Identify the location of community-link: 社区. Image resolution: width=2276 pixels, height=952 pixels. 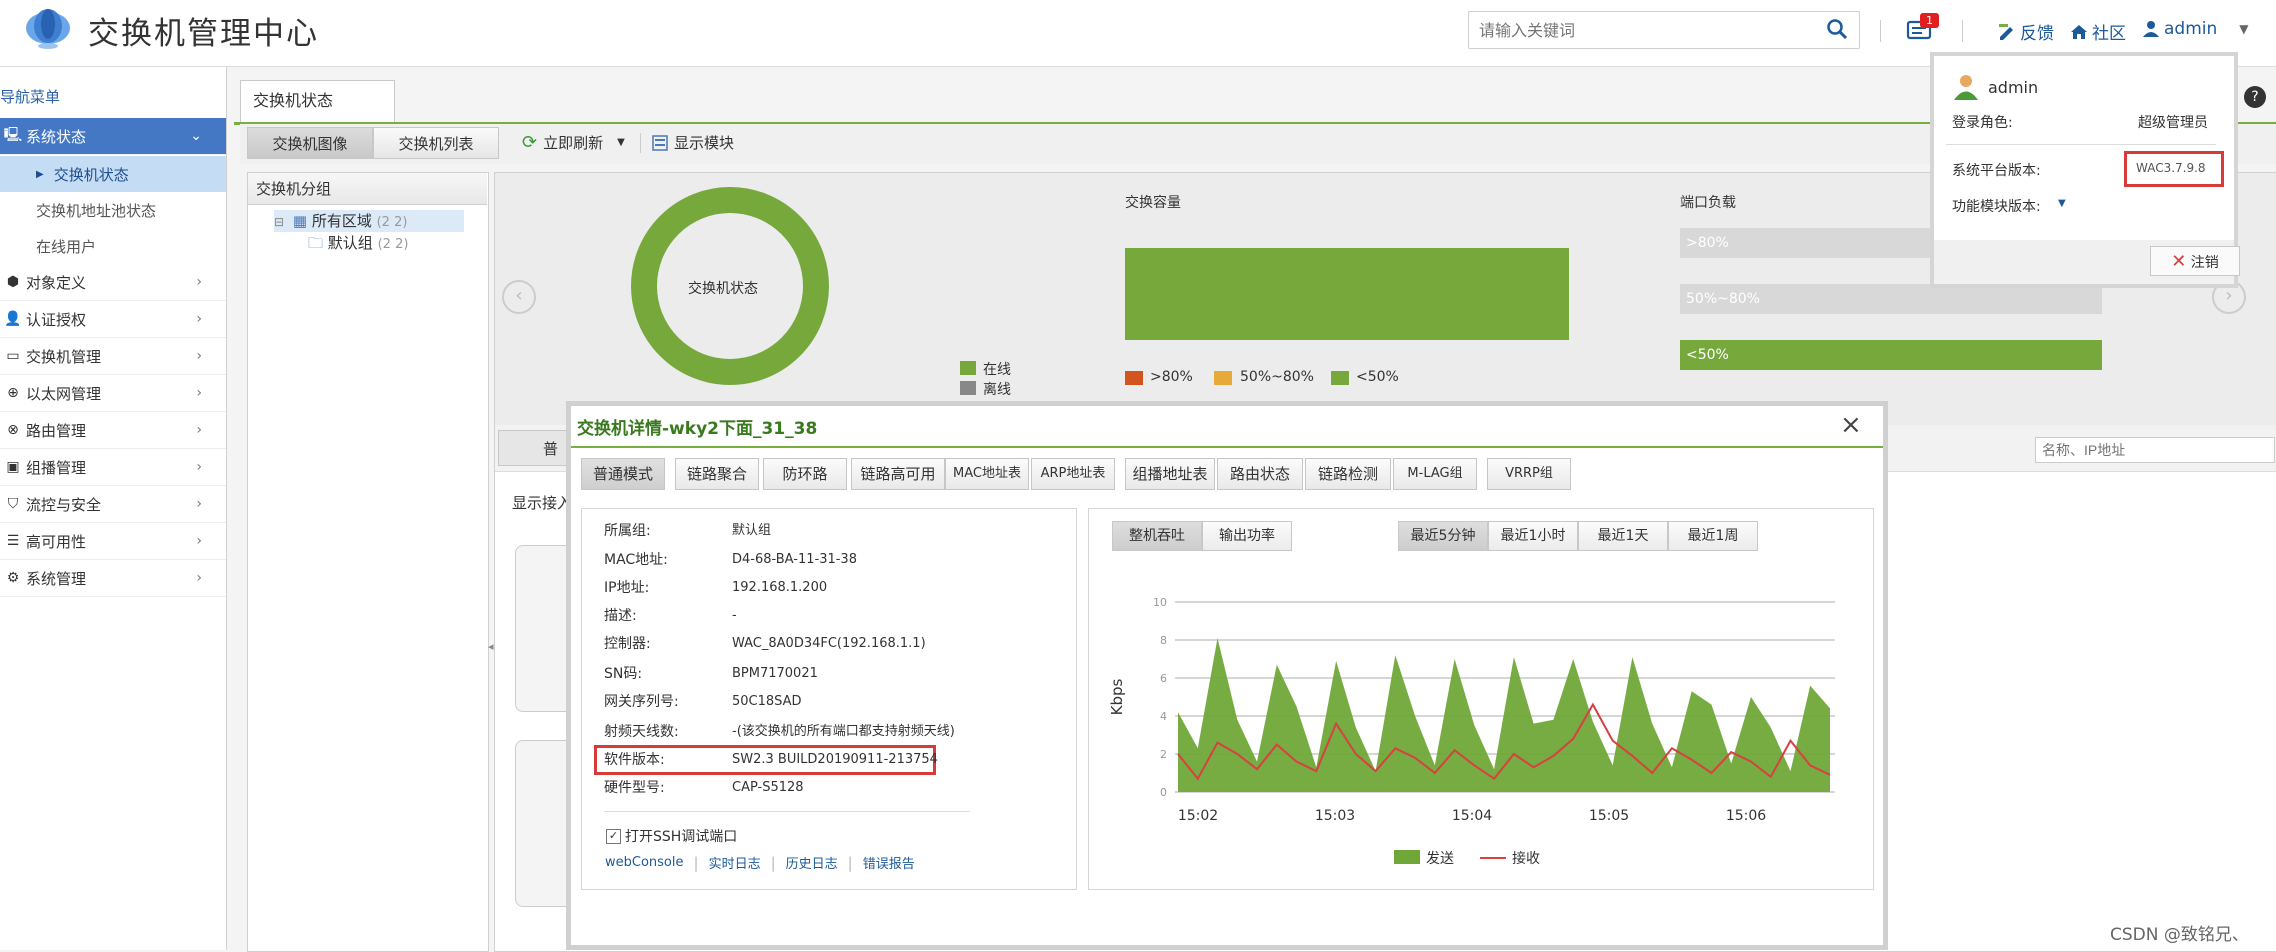
(2098, 31).